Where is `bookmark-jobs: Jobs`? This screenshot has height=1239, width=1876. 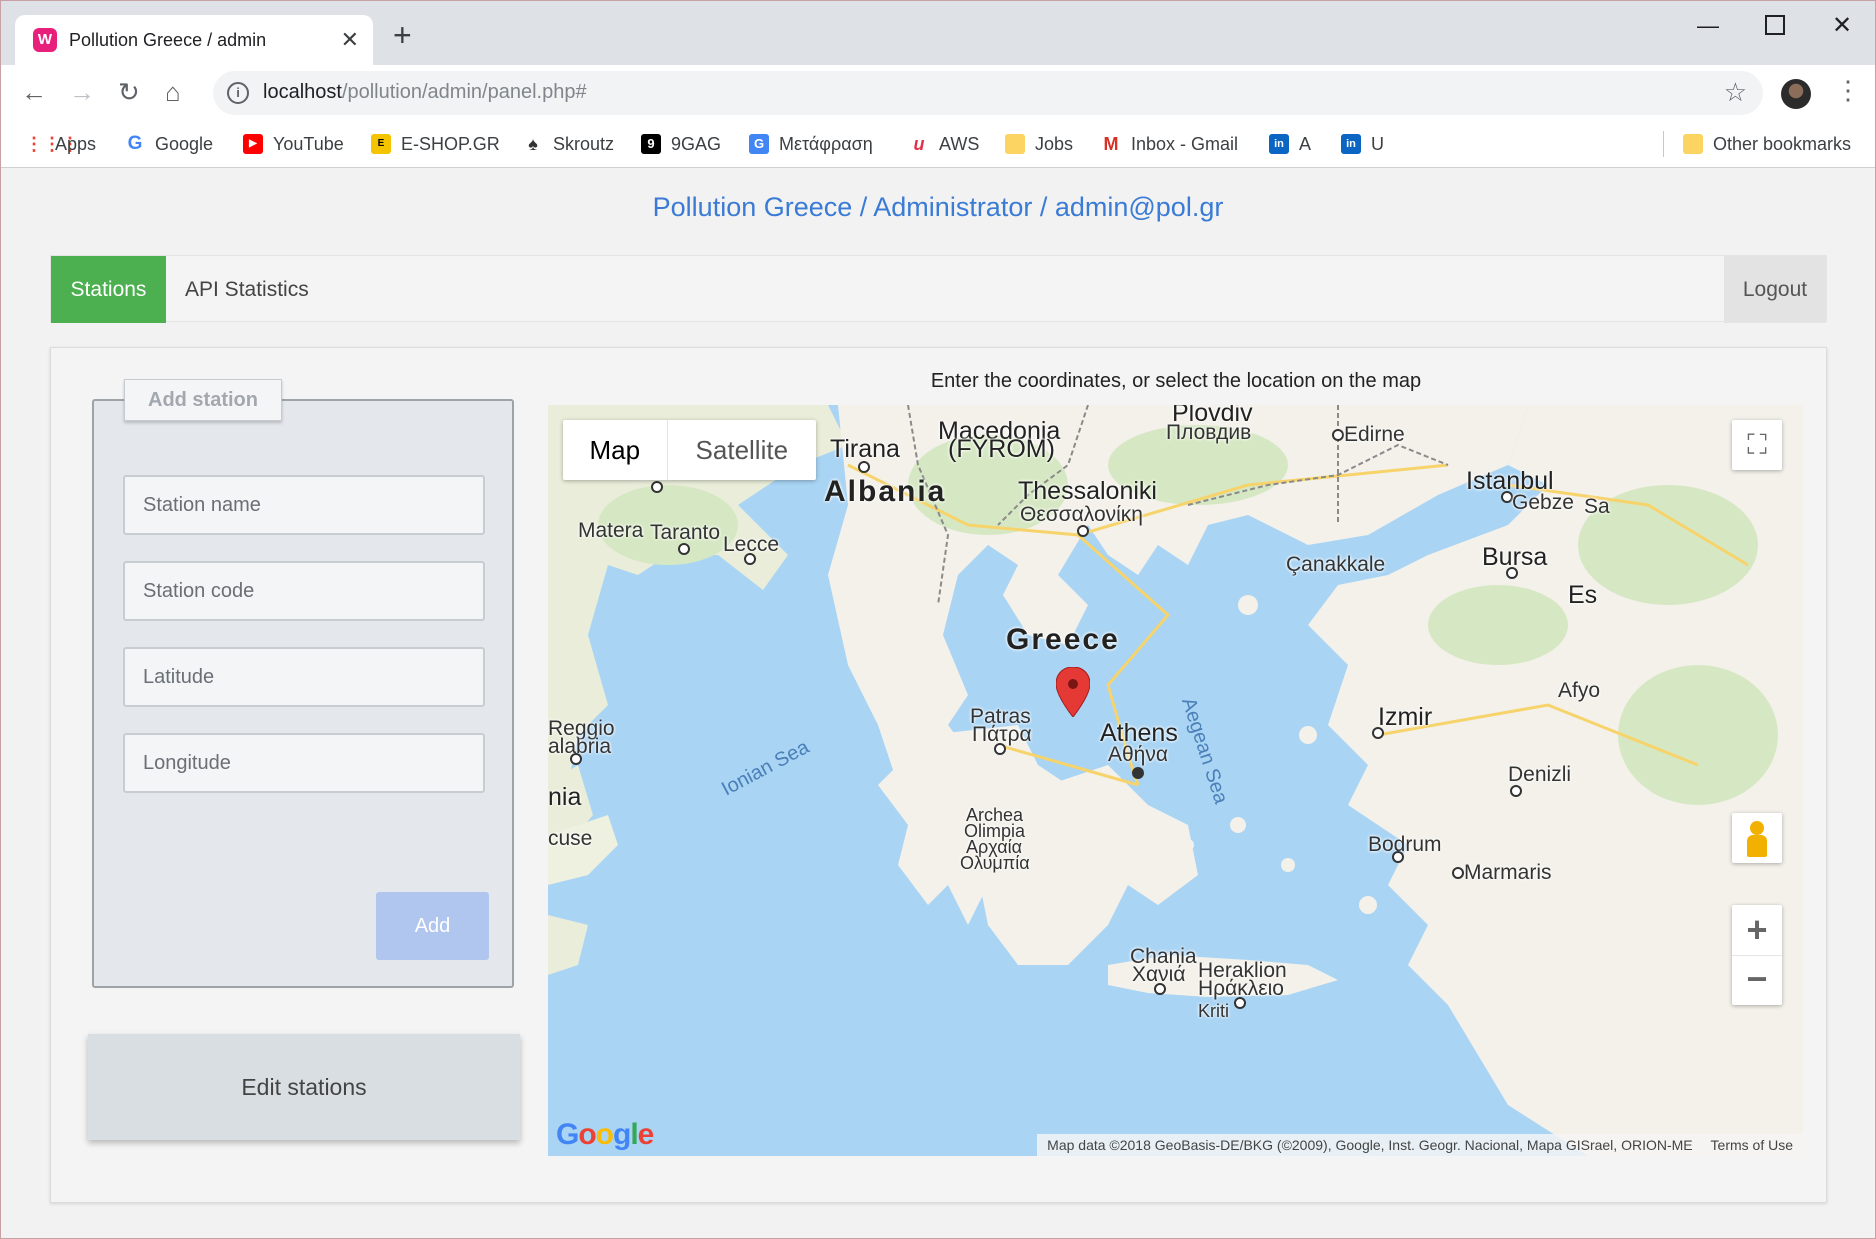 bookmark-jobs: Jobs is located at coordinates (1039, 144).